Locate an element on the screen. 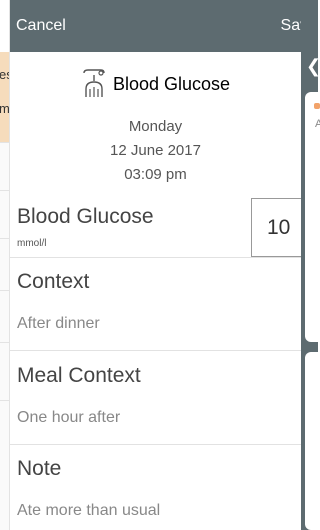 The height and width of the screenshot is (530, 320). background-card is located at coordinates (312, 441).